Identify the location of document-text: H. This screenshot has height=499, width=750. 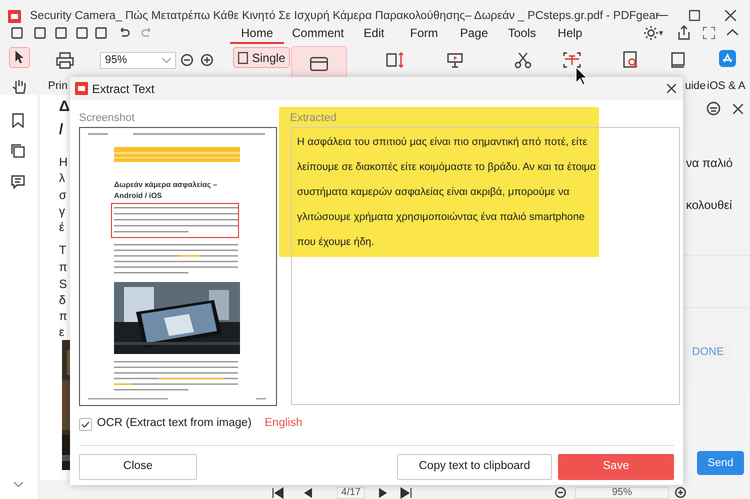
(63, 162).